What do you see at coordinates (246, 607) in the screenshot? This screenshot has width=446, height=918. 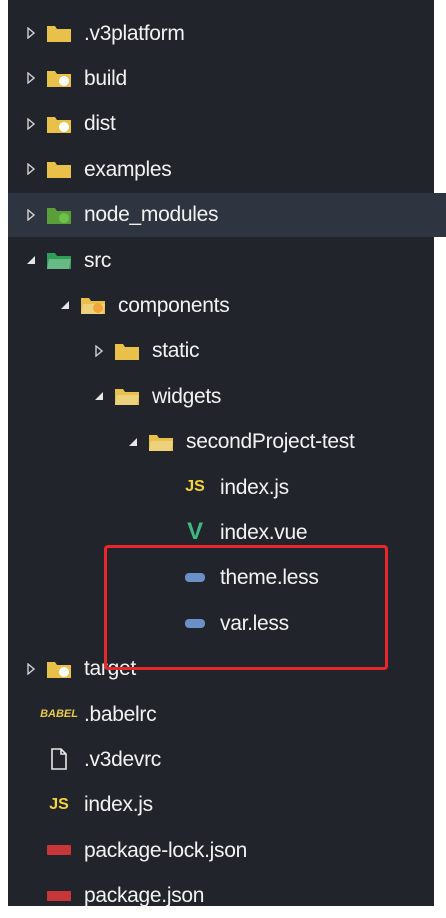 I see `highlight-box` at bounding box center [246, 607].